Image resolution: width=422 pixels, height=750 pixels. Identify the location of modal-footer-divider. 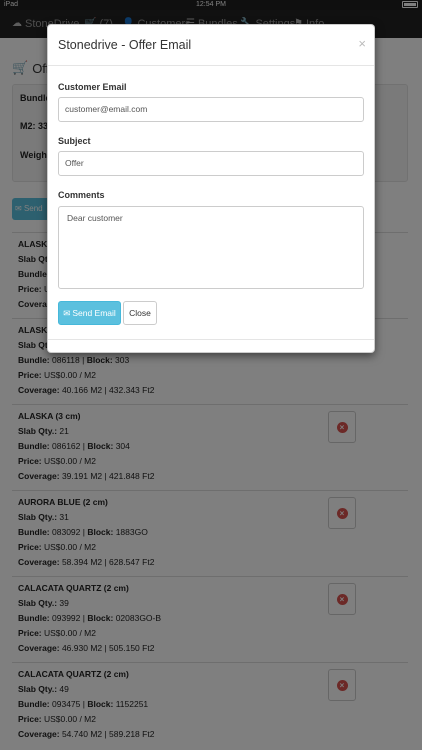
(211, 339).